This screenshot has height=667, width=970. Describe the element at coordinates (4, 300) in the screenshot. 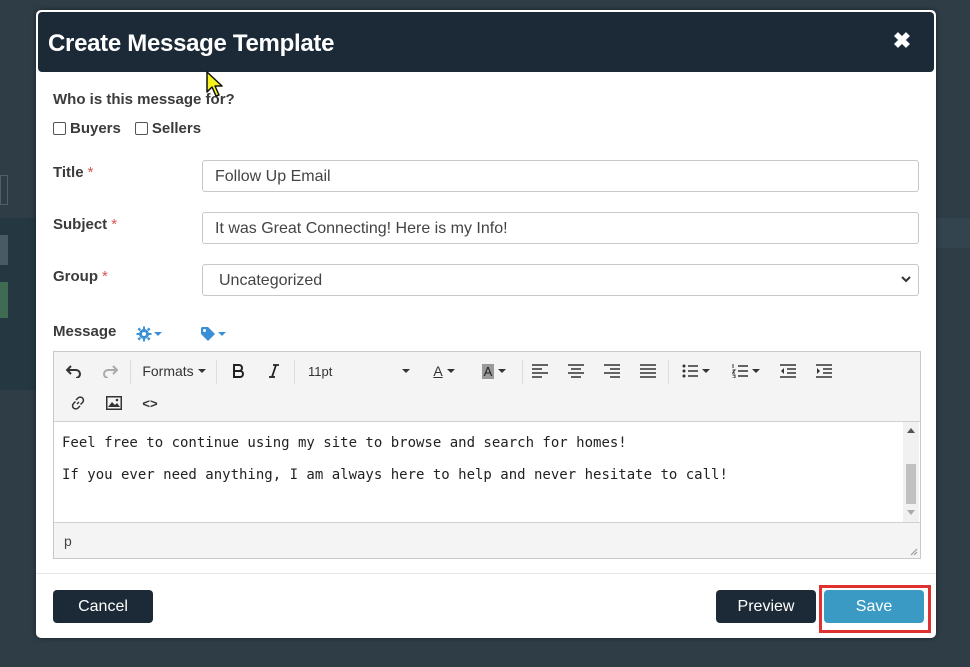

I see `background-button-green` at that location.